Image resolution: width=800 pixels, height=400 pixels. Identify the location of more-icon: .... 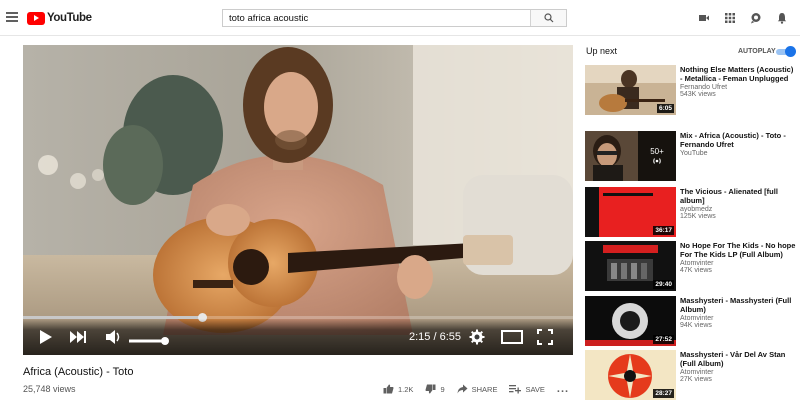
(563, 389).